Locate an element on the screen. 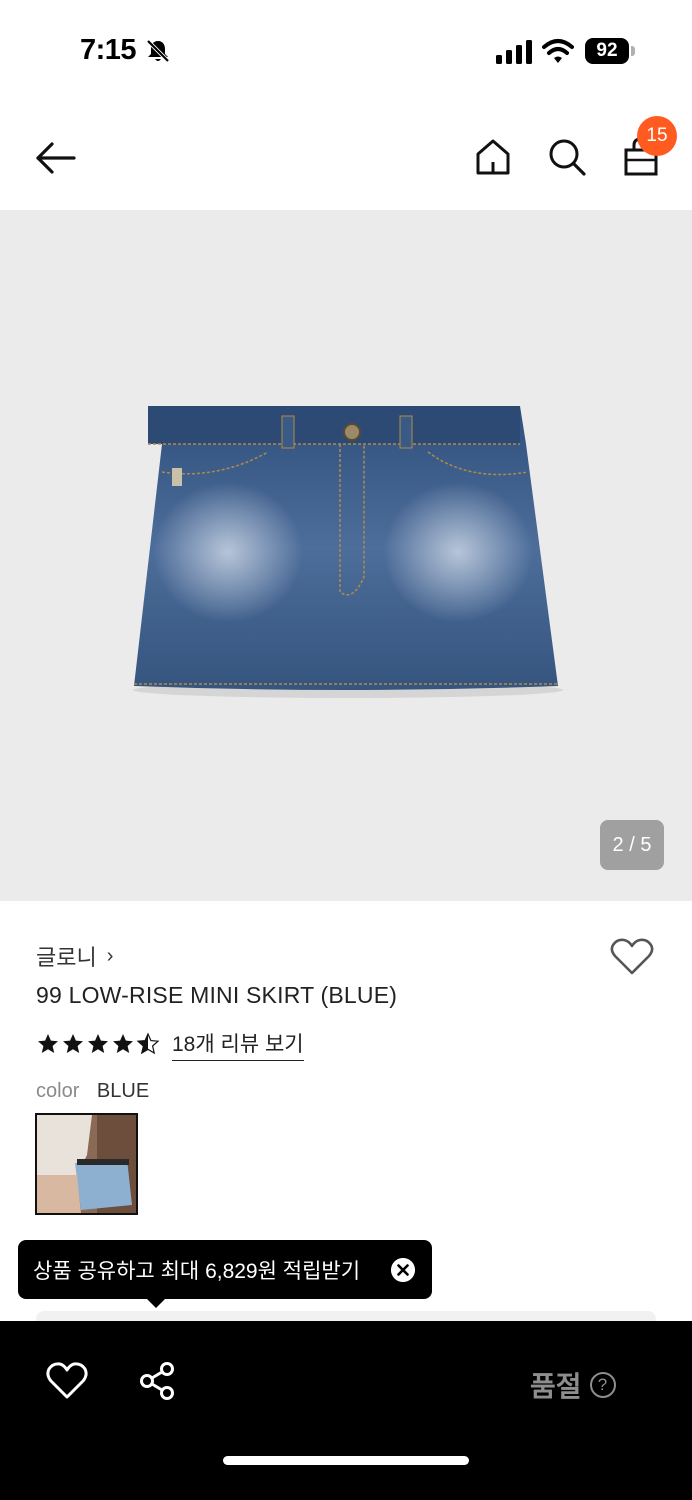  model-photo is located at coordinates (86, 1164).